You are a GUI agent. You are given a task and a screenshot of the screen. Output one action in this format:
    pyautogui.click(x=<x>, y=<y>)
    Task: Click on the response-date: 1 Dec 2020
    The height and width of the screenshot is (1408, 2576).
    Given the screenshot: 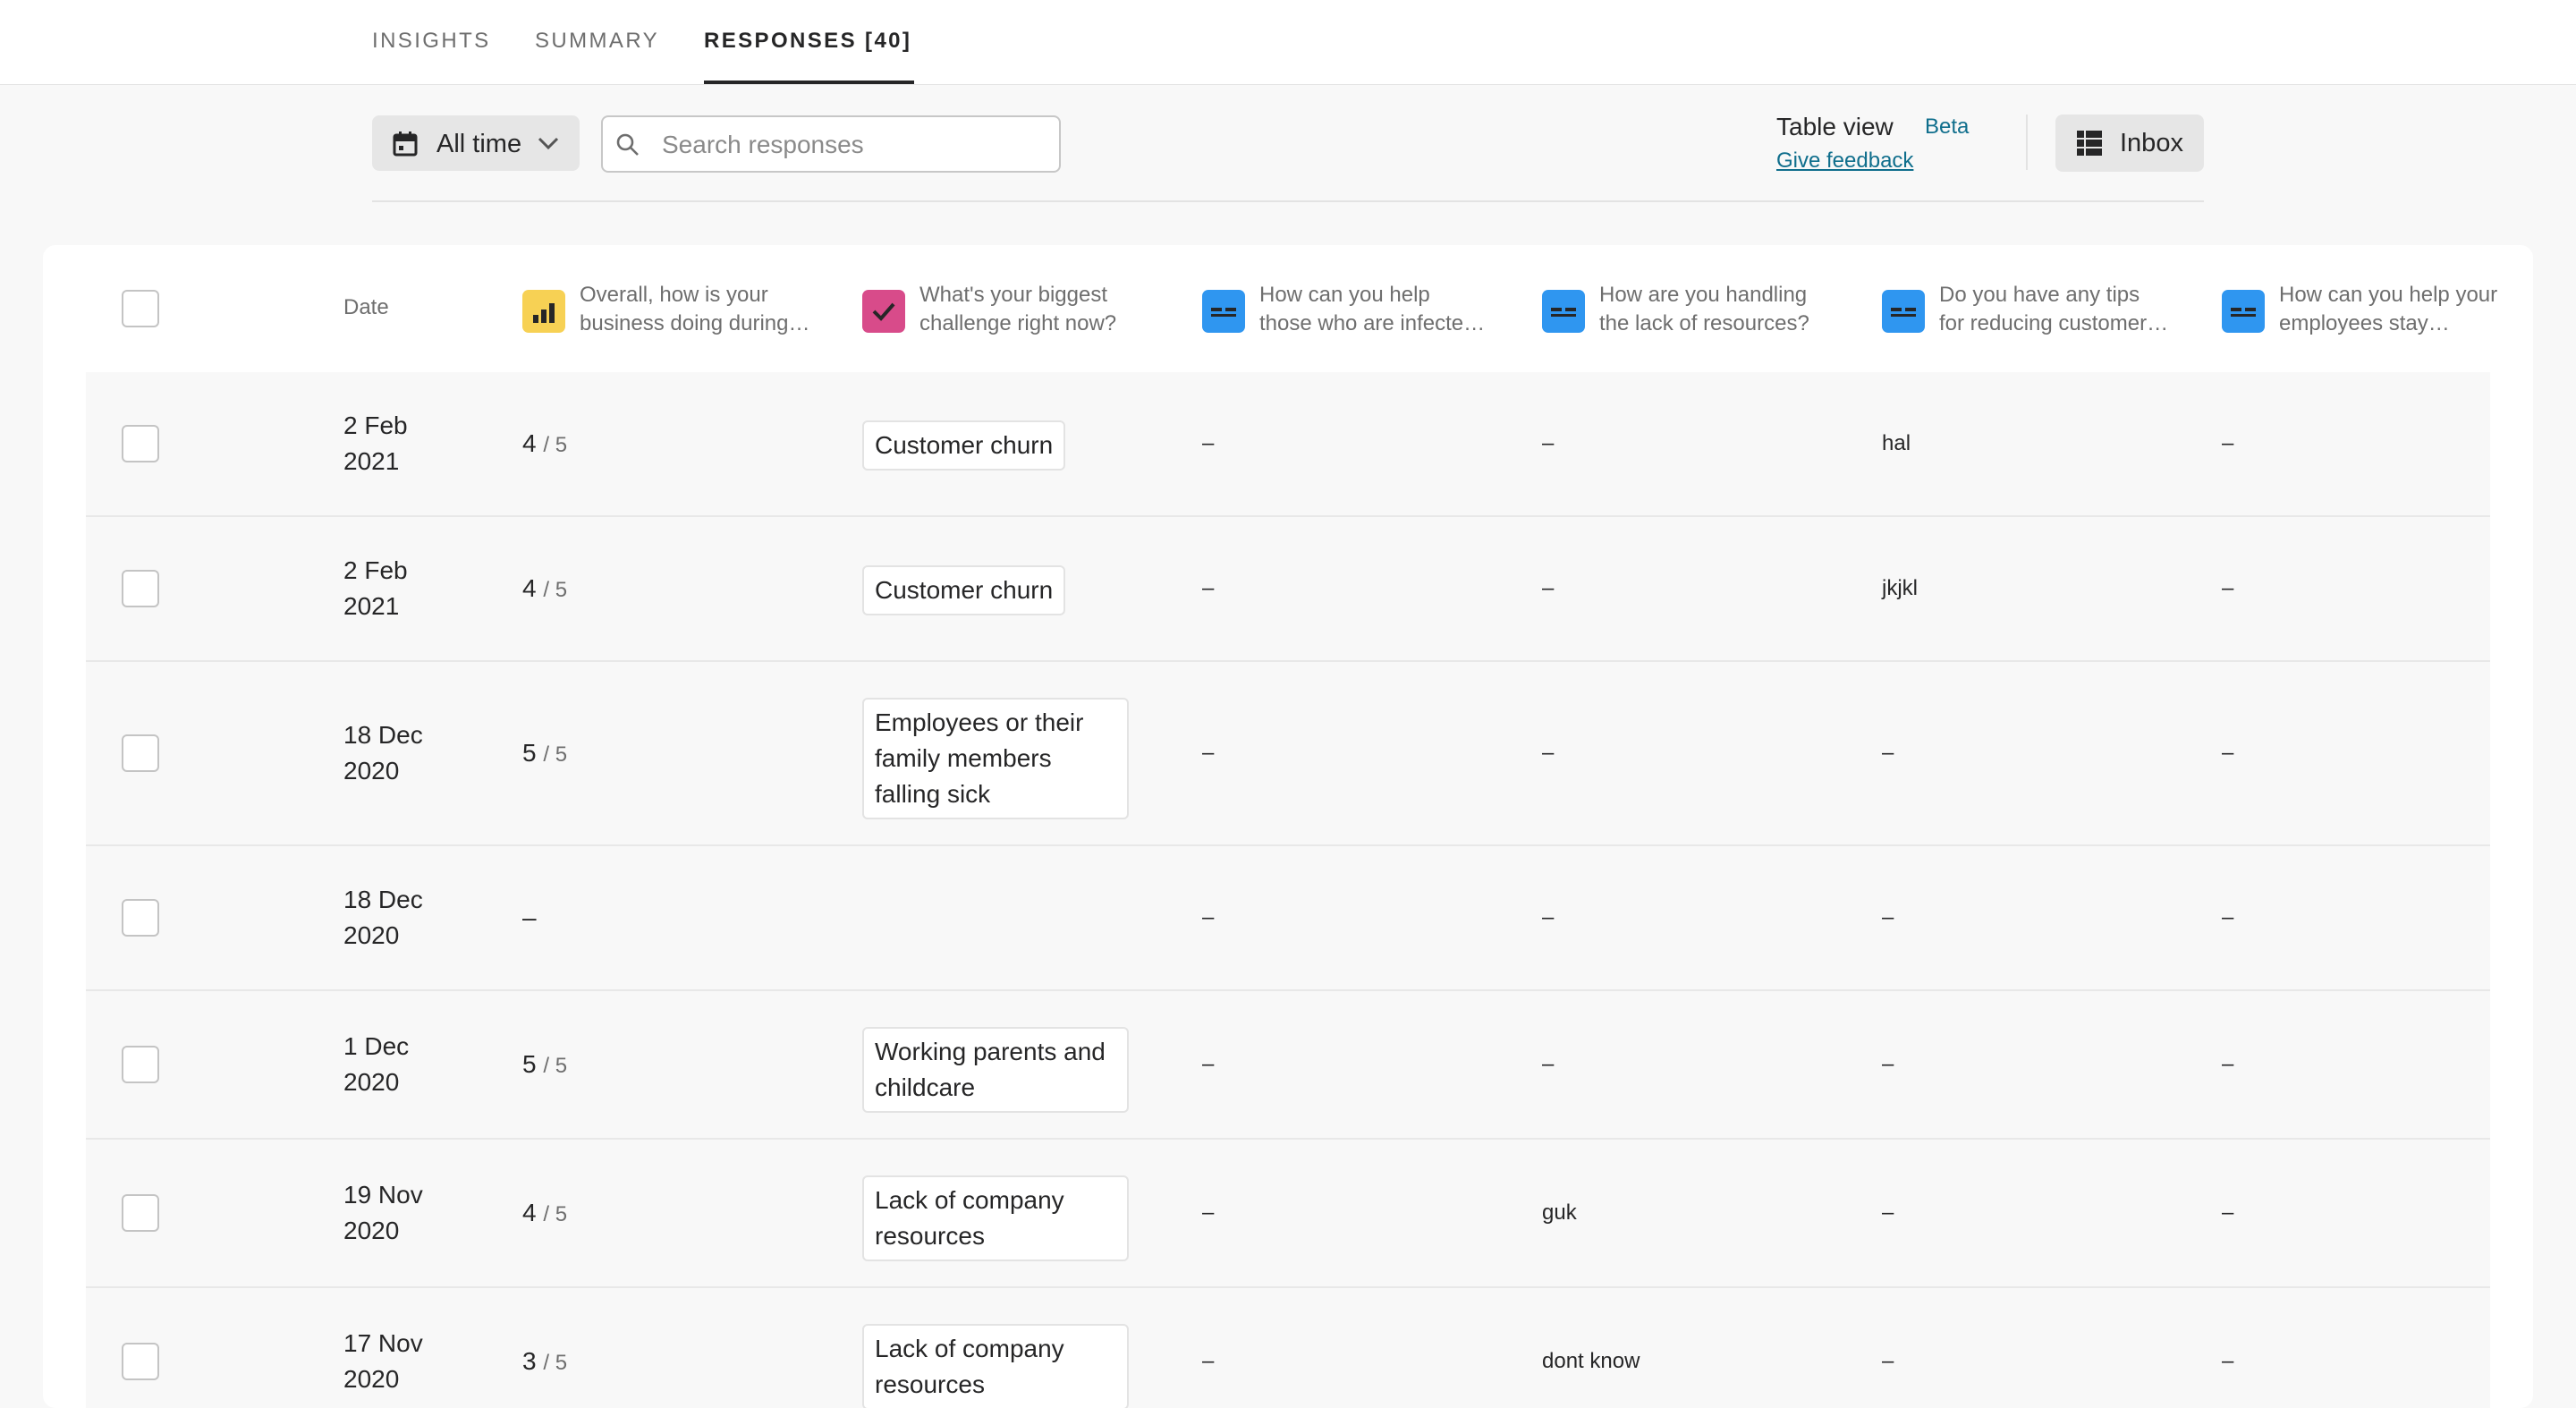 What is the action you would take?
    pyautogui.click(x=376, y=1064)
    